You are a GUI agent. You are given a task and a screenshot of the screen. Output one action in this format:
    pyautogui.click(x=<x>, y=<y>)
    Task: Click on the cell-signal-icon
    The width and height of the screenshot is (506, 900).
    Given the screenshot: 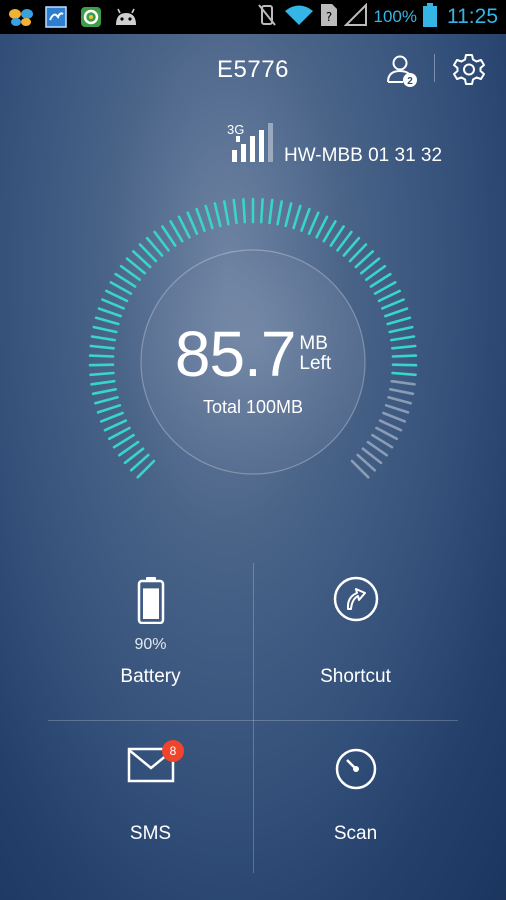 What is the action you would take?
    pyautogui.click(x=355, y=17)
    